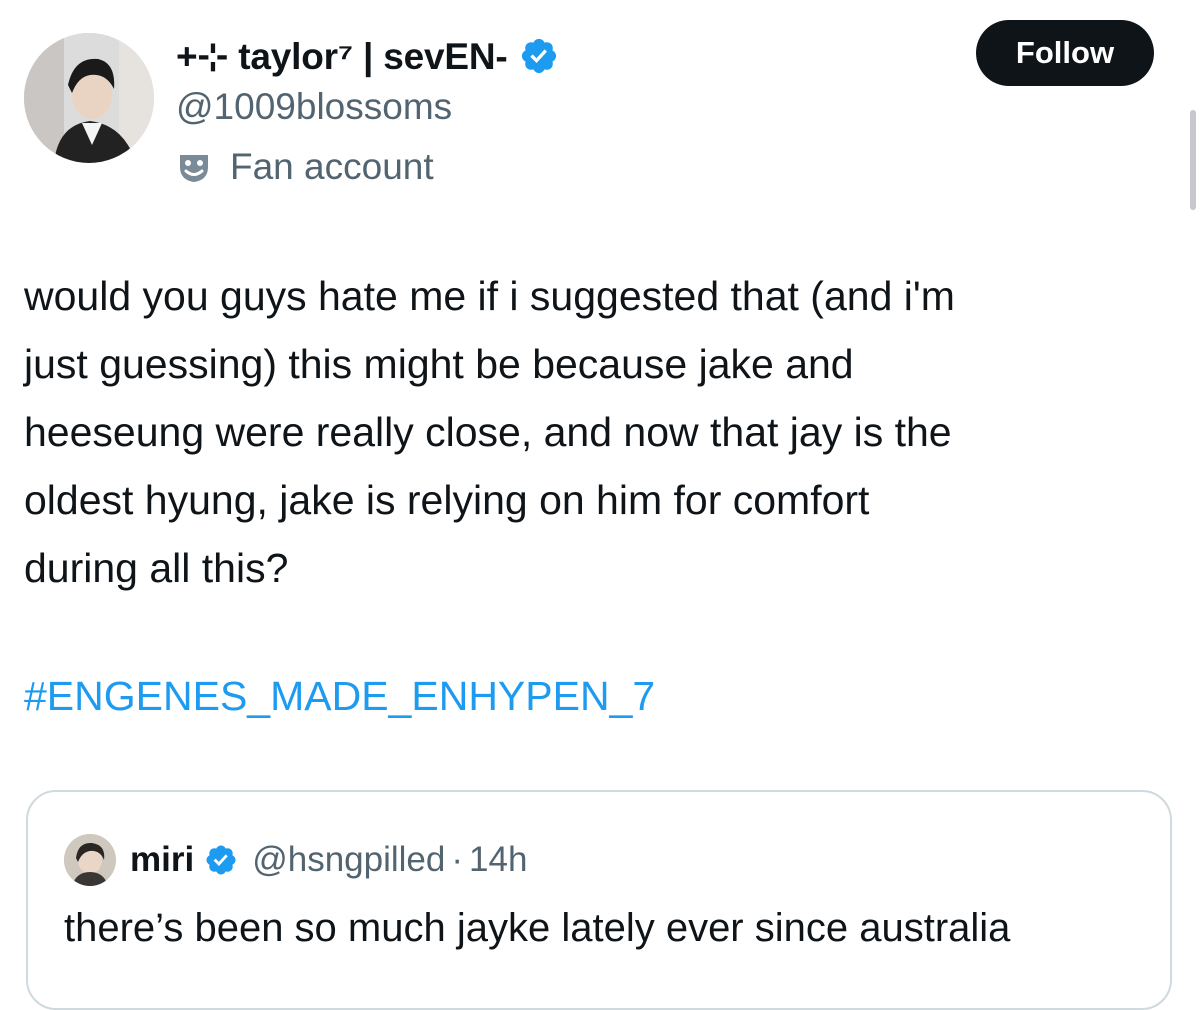  I want to click on author-name-row: +⊹ taylor⁷ | sevEN-, so click(367, 56).